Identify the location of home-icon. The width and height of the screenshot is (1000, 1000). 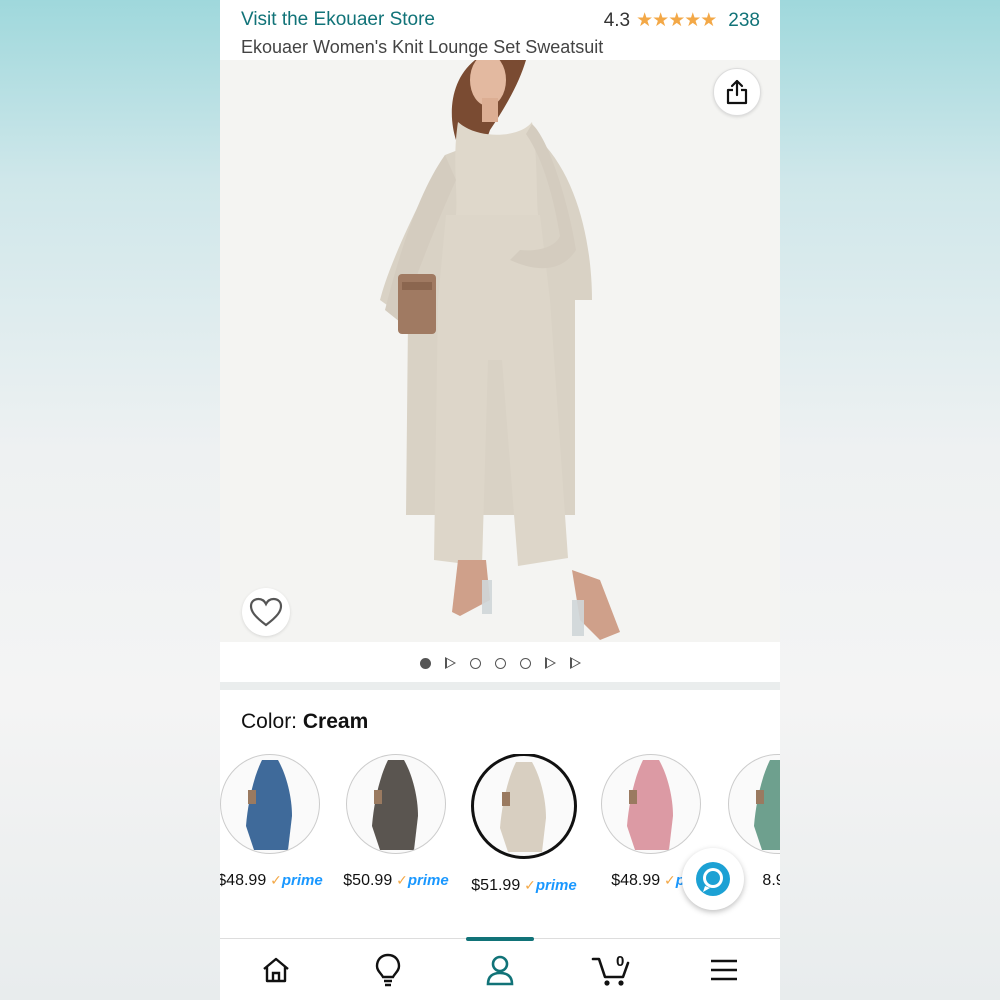
(276, 970).